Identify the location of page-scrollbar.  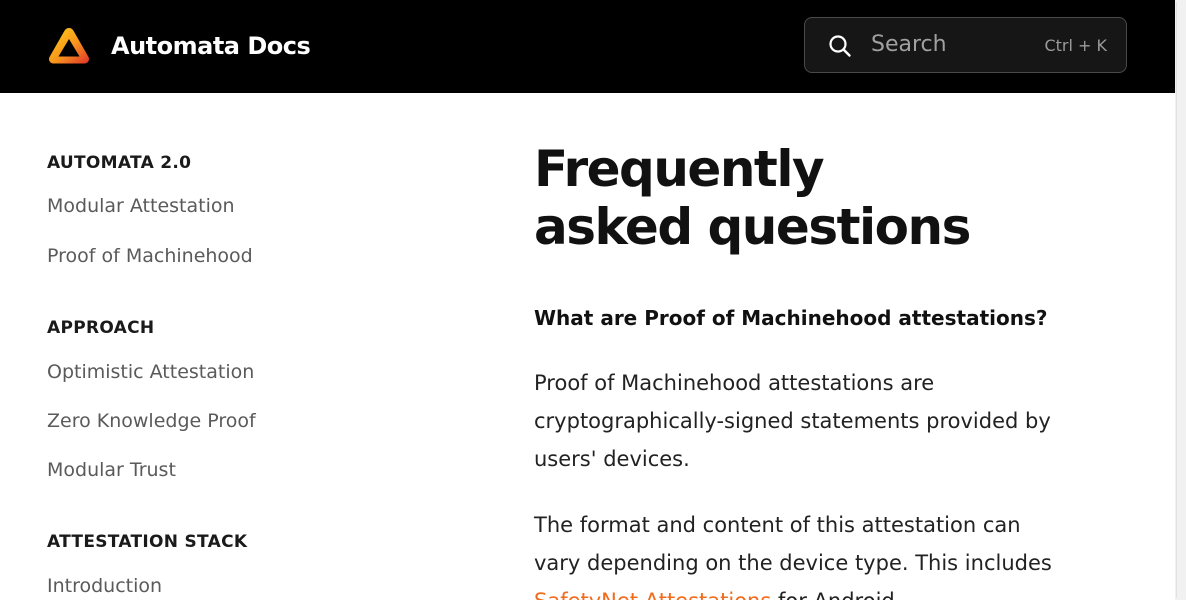
(1180, 300).